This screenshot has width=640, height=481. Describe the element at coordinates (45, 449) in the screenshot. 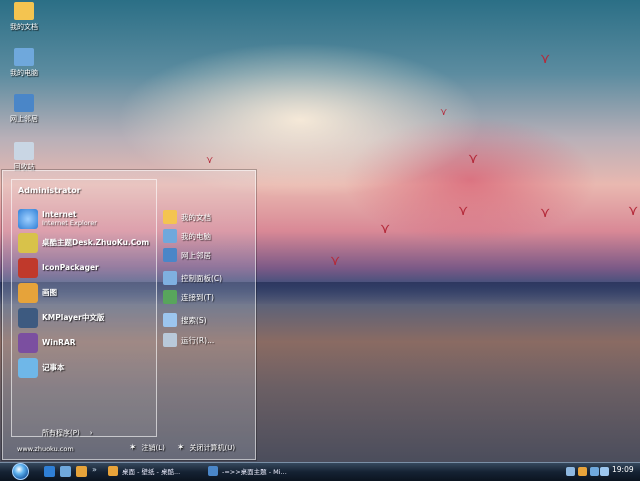

I see `footer-url: www.zhuoku.com` at that location.